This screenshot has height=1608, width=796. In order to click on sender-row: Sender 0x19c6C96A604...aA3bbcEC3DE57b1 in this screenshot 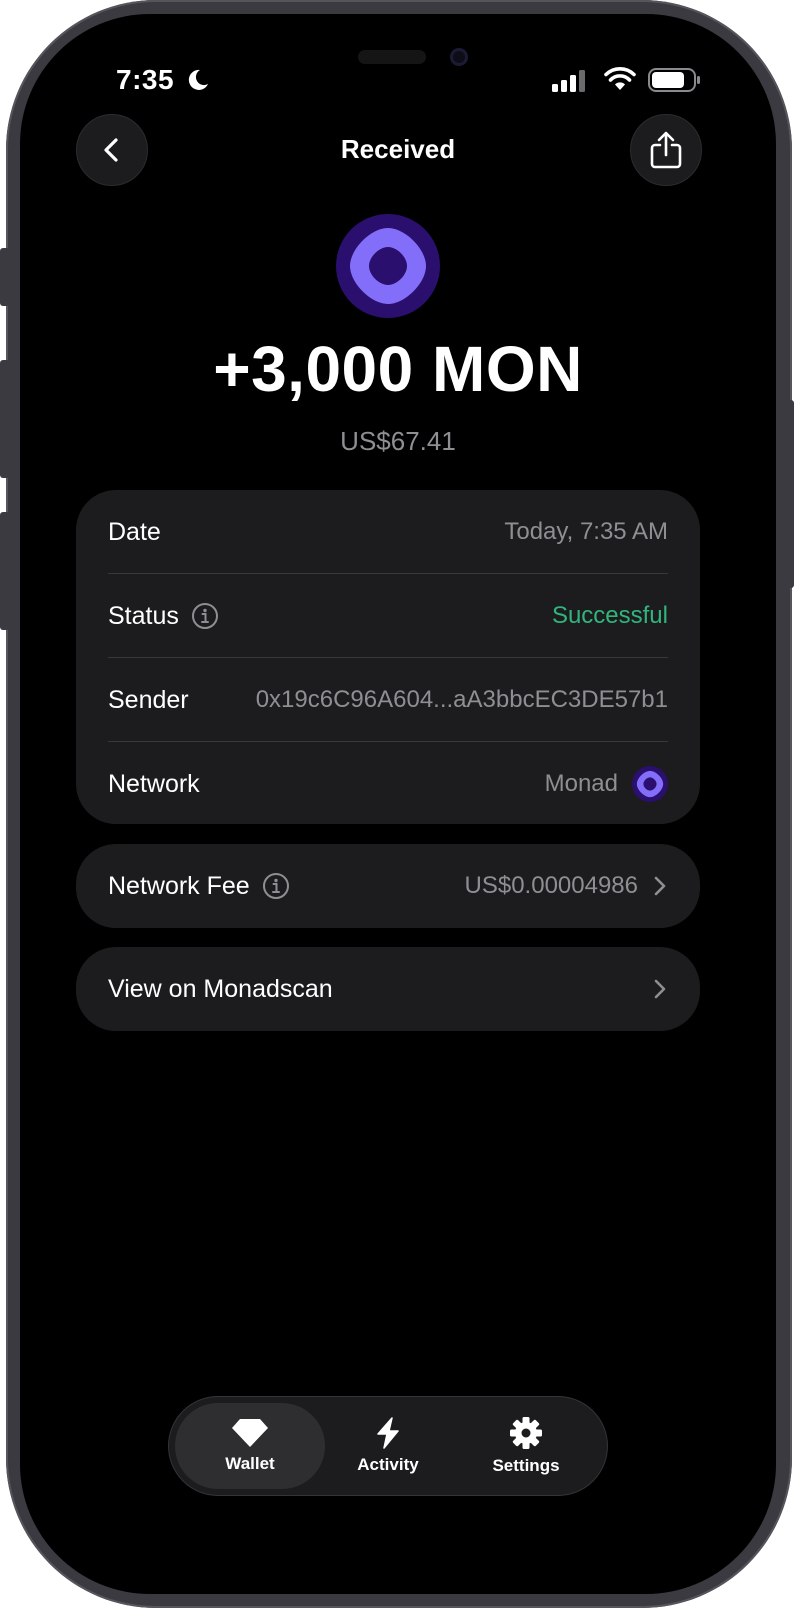, I will do `click(388, 700)`.